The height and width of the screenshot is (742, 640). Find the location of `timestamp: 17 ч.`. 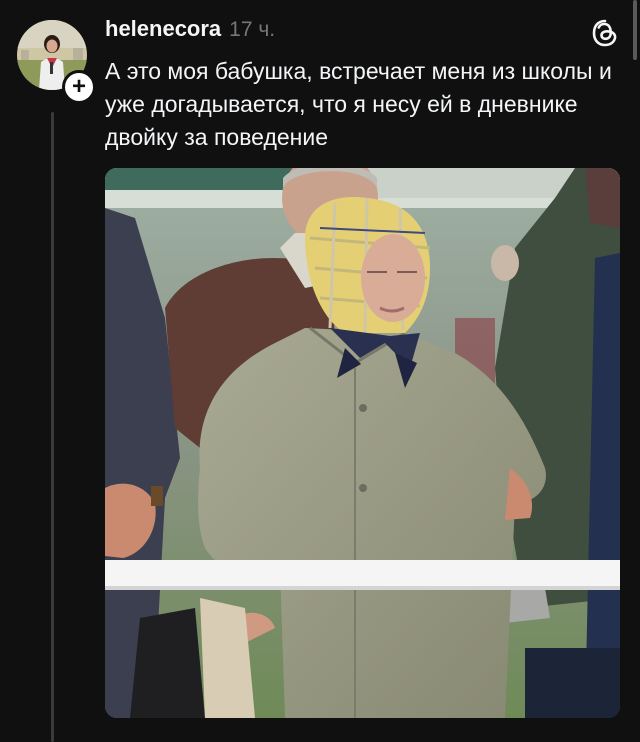

timestamp: 17 ч. is located at coordinates (252, 29).